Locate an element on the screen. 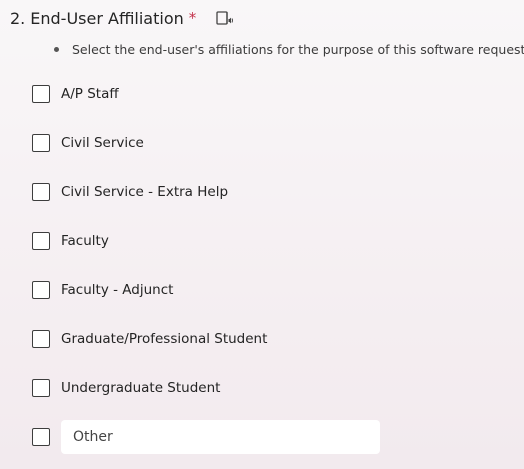 The image size is (524, 469). other-input is located at coordinates (220, 436).